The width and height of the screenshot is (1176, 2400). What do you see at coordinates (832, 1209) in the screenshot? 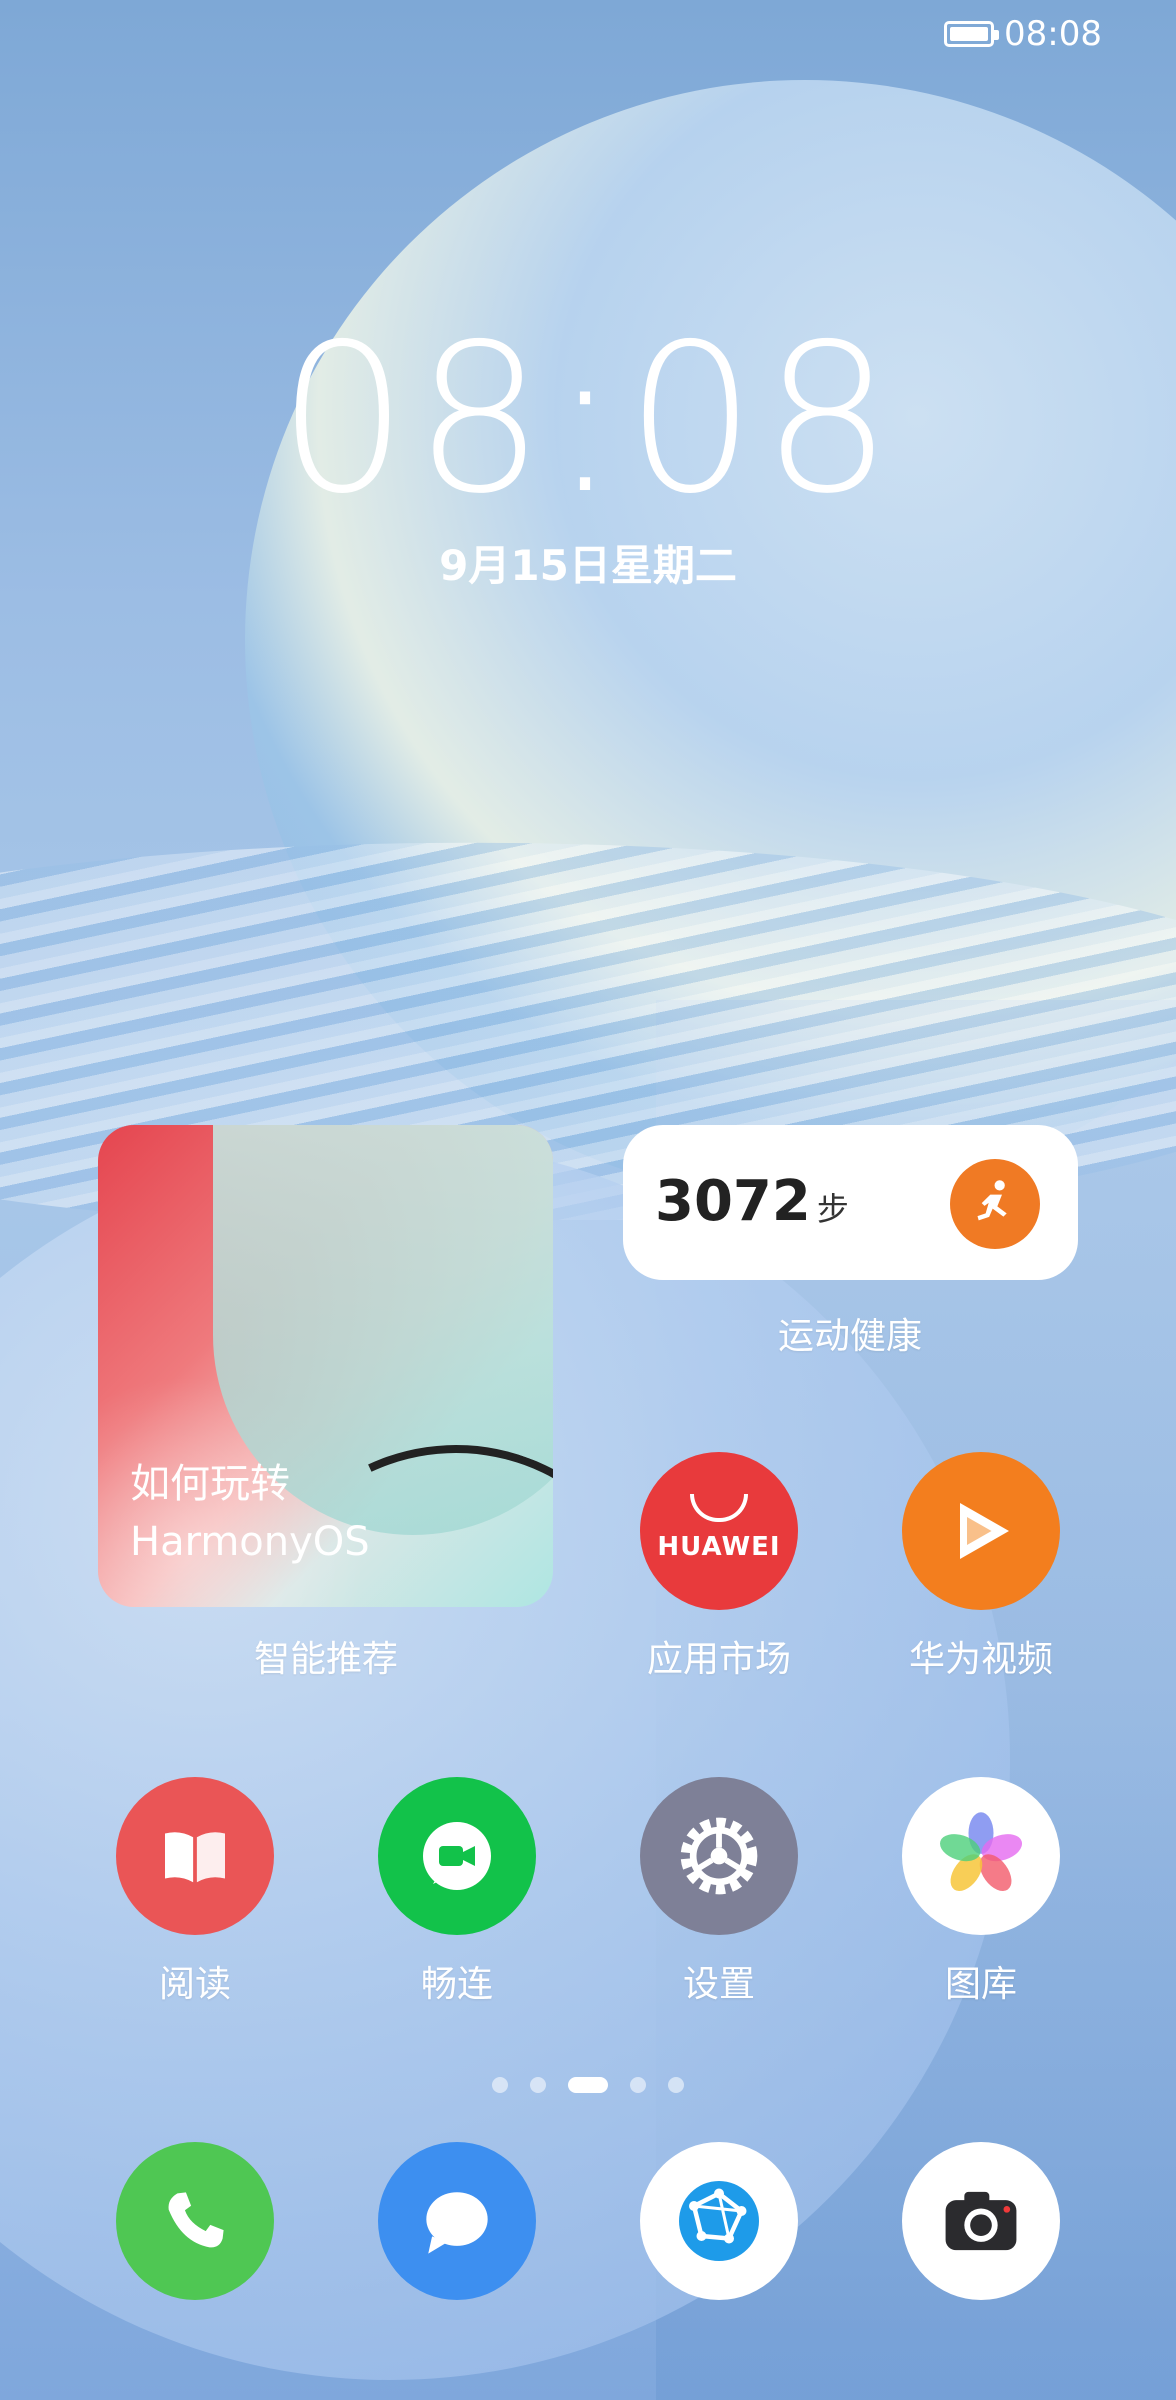
I see `step-unit: 步` at bounding box center [832, 1209].